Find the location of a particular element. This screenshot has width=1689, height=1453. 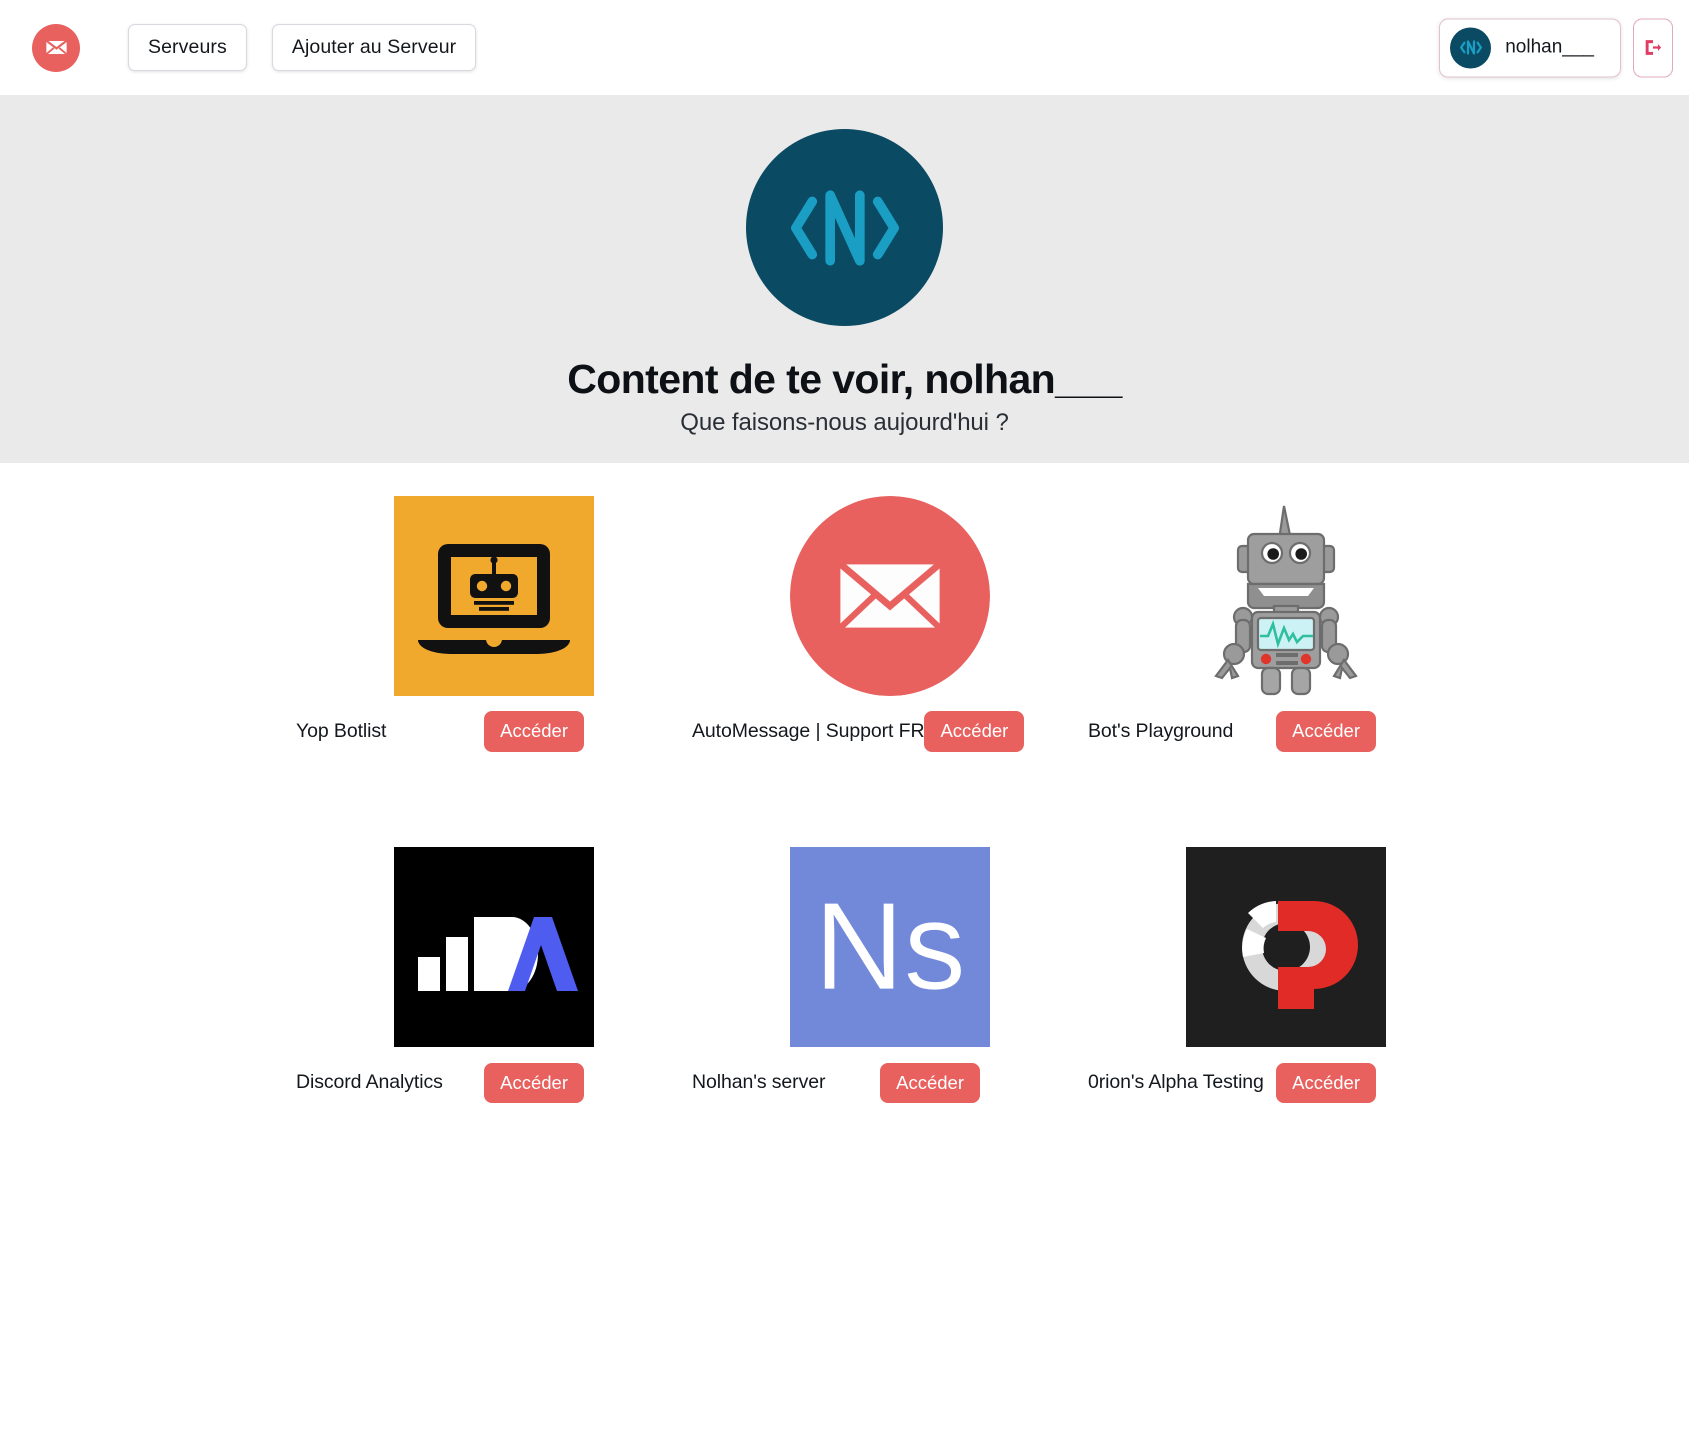

server-thumbnail-wrap: Ns is located at coordinates (890, 947).